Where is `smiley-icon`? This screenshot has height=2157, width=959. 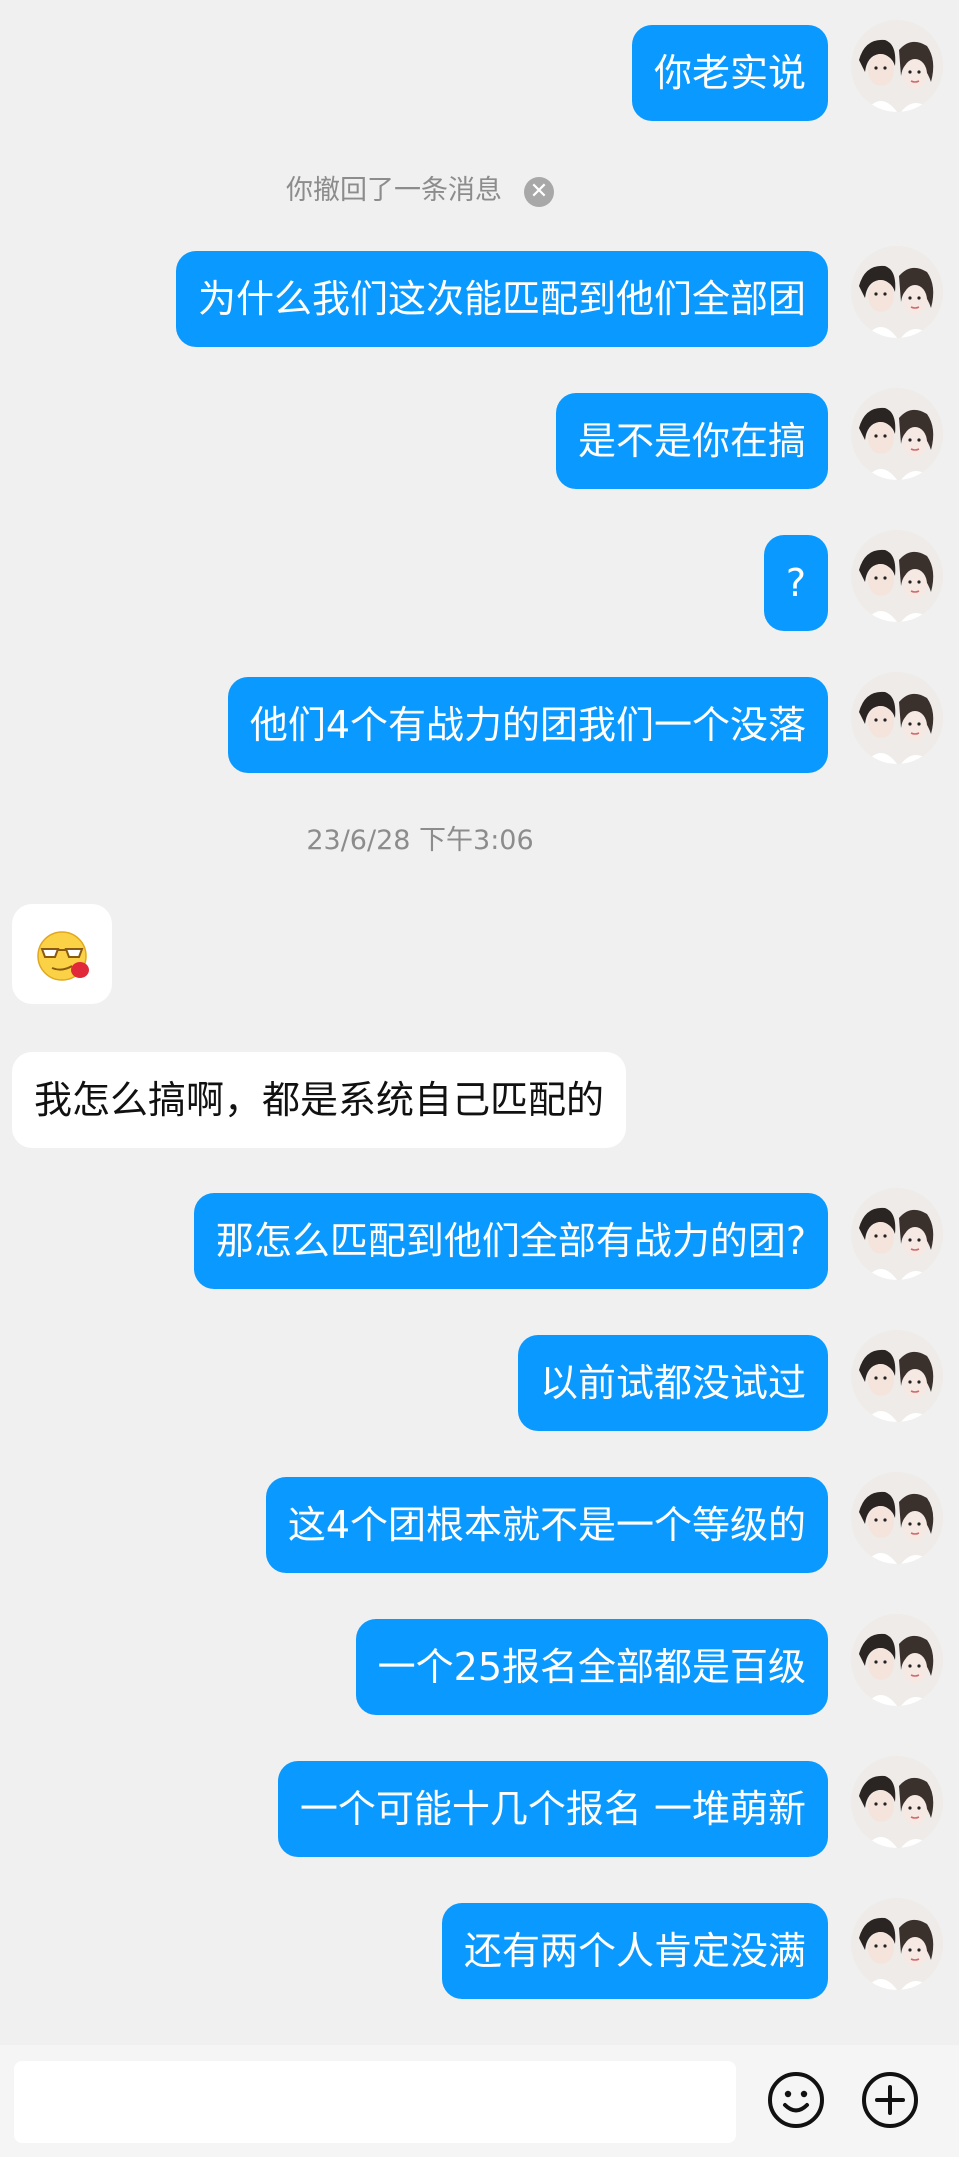 smiley-icon is located at coordinates (796, 2100).